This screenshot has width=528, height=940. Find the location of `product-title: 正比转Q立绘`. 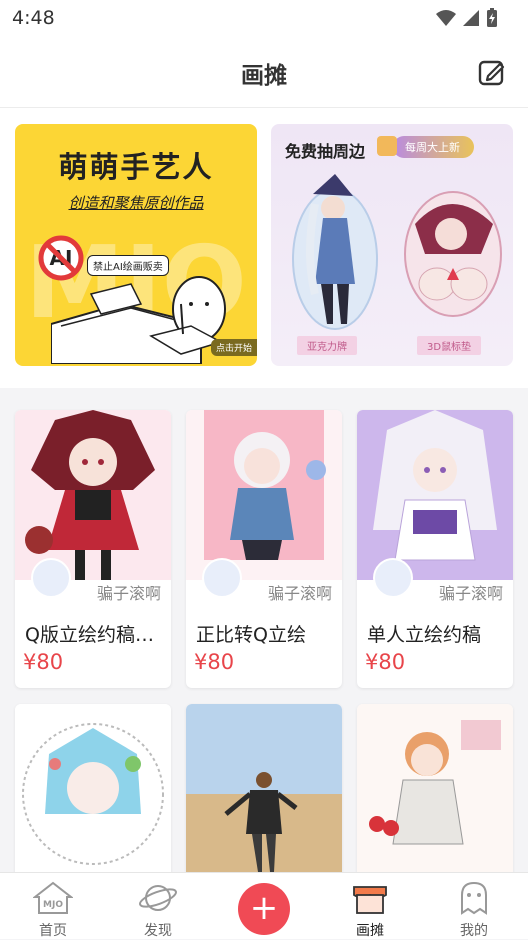

product-title: 正比转Q立绘 is located at coordinates (251, 635).